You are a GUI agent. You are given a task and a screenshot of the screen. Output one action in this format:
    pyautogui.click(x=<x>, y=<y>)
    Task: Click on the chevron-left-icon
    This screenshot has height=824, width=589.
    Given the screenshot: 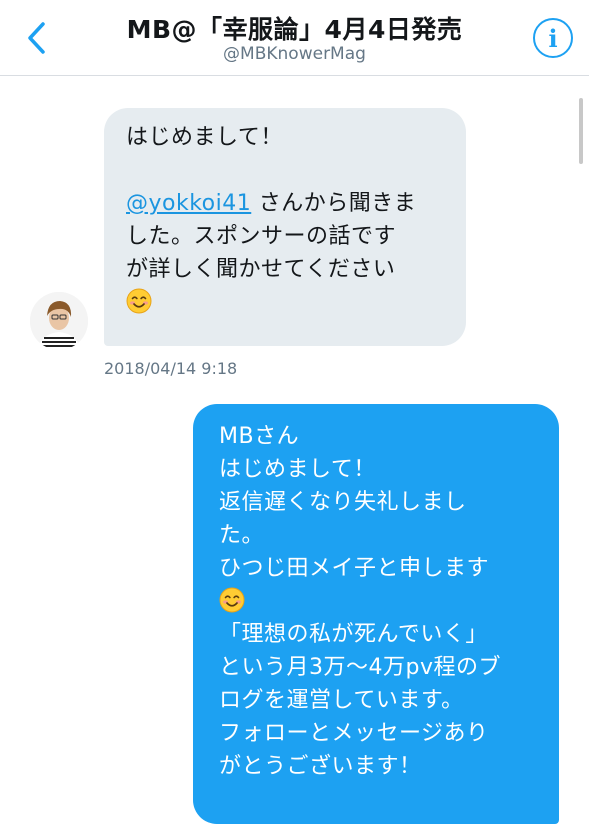 What is the action you would take?
    pyautogui.click(x=36, y=38)
    